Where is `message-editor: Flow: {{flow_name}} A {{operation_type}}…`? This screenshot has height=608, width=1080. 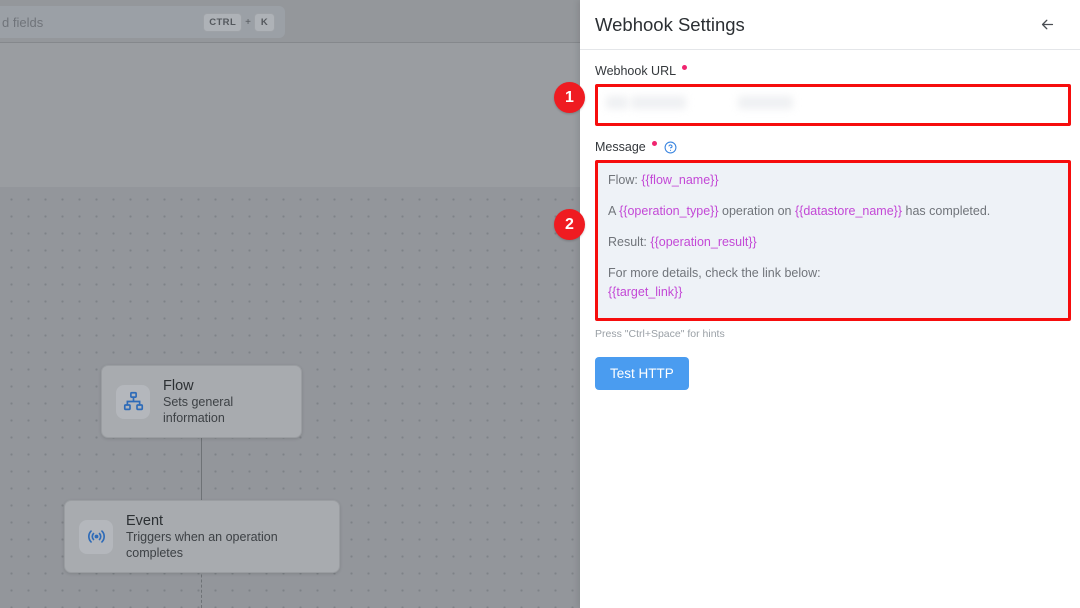
message-editor: Flow: {{flow_name}} A {{operation_type}}… is located at coordinates (833, 240).